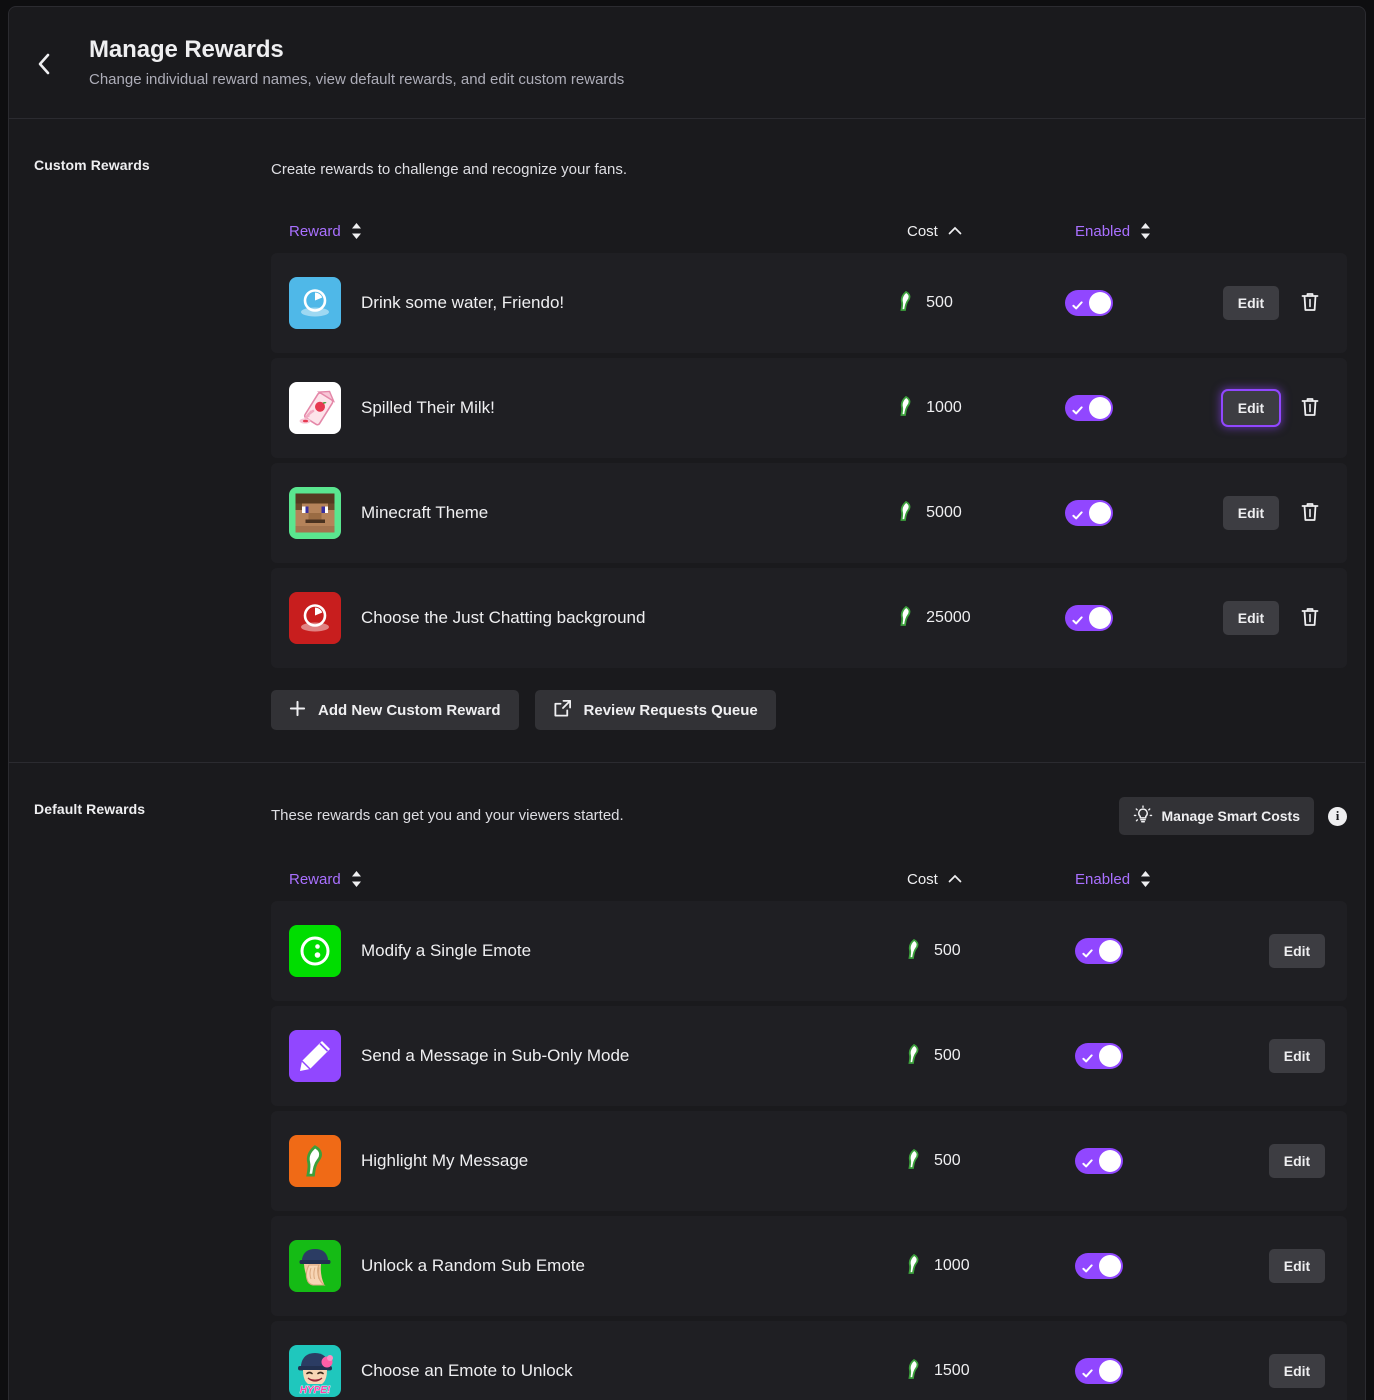 The height and width of the screenshot is (1400, 1374). I want to click on reward-name: Drink some water, Friendo!, so click(463, 302).